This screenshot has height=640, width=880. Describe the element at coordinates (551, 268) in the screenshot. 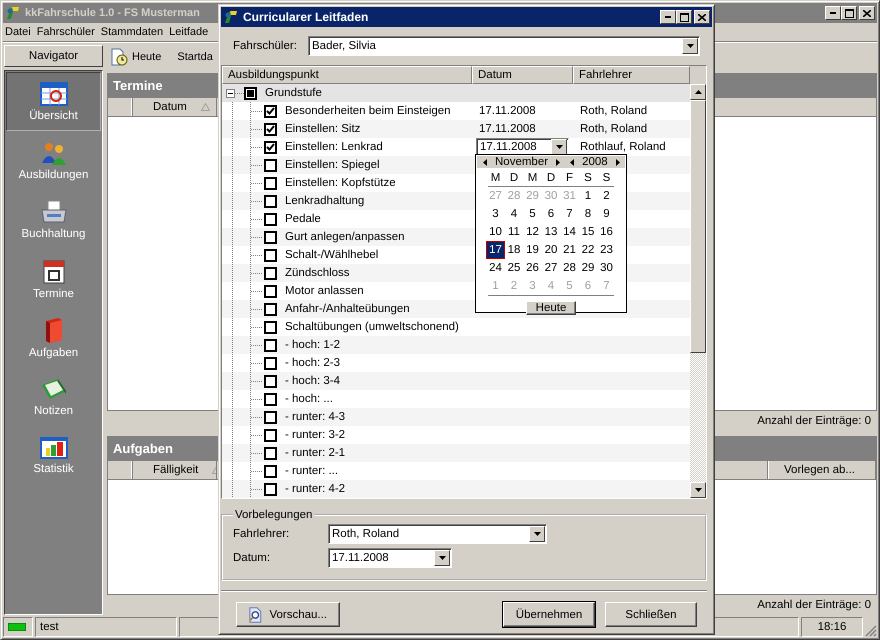

I see `day-cell: 27` at that location.